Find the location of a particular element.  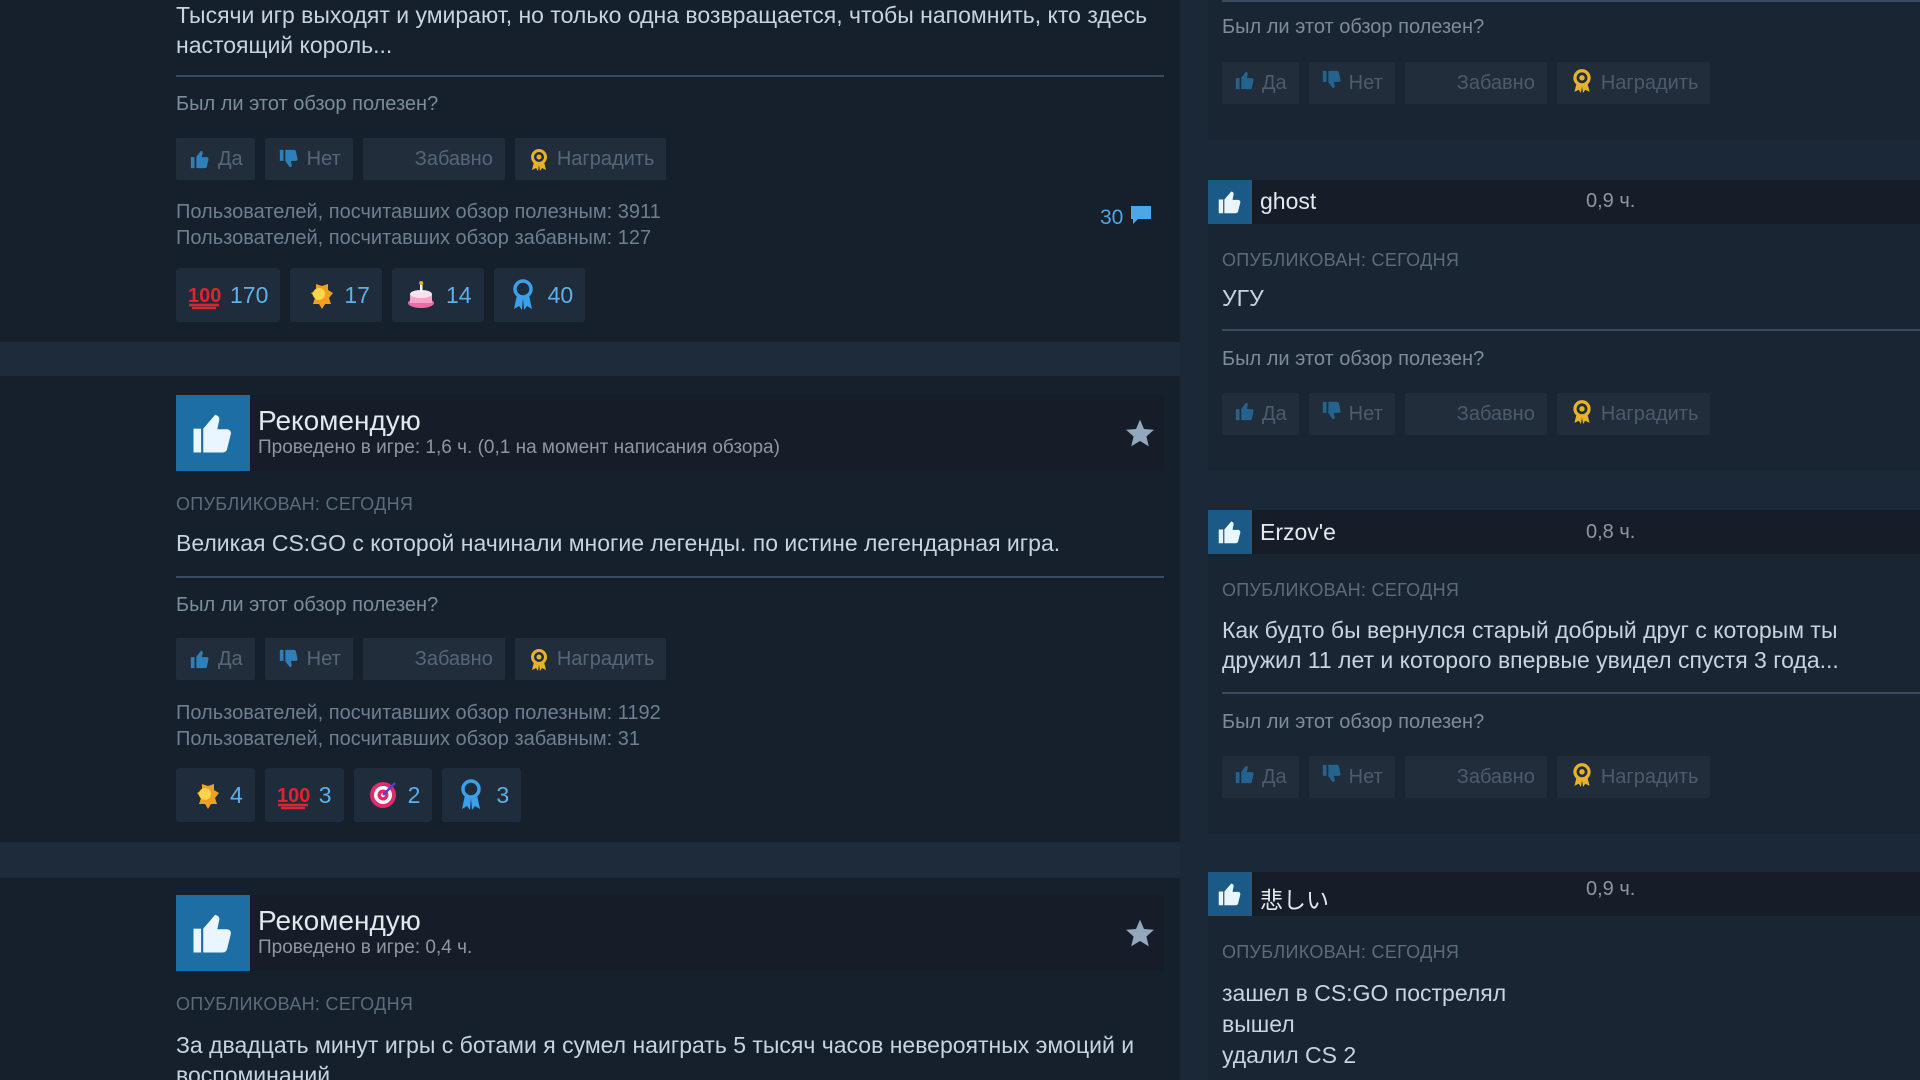

award-count: 40 is located at coordinates (560, 294).